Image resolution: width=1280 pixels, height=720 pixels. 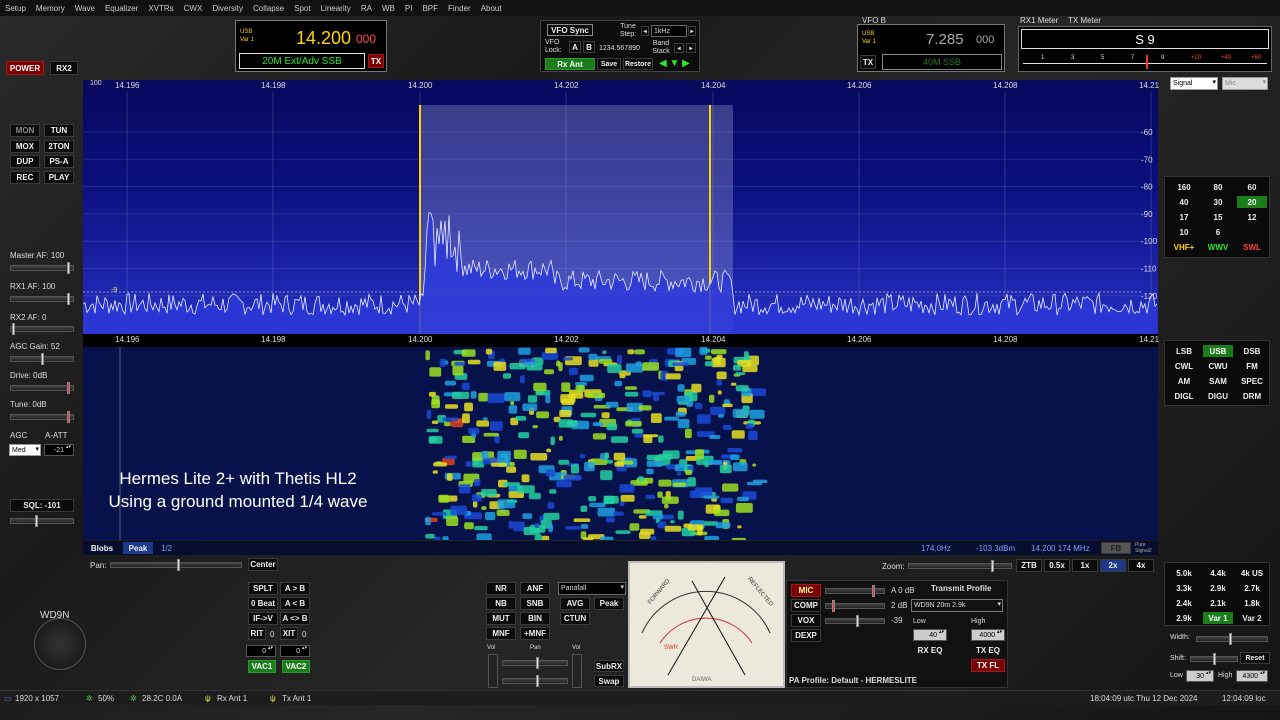 What do you see at coordinates (227, 8) in the screenshot?
I see `menu-item-diversity: Diversity` at bounding box center [227, 8].